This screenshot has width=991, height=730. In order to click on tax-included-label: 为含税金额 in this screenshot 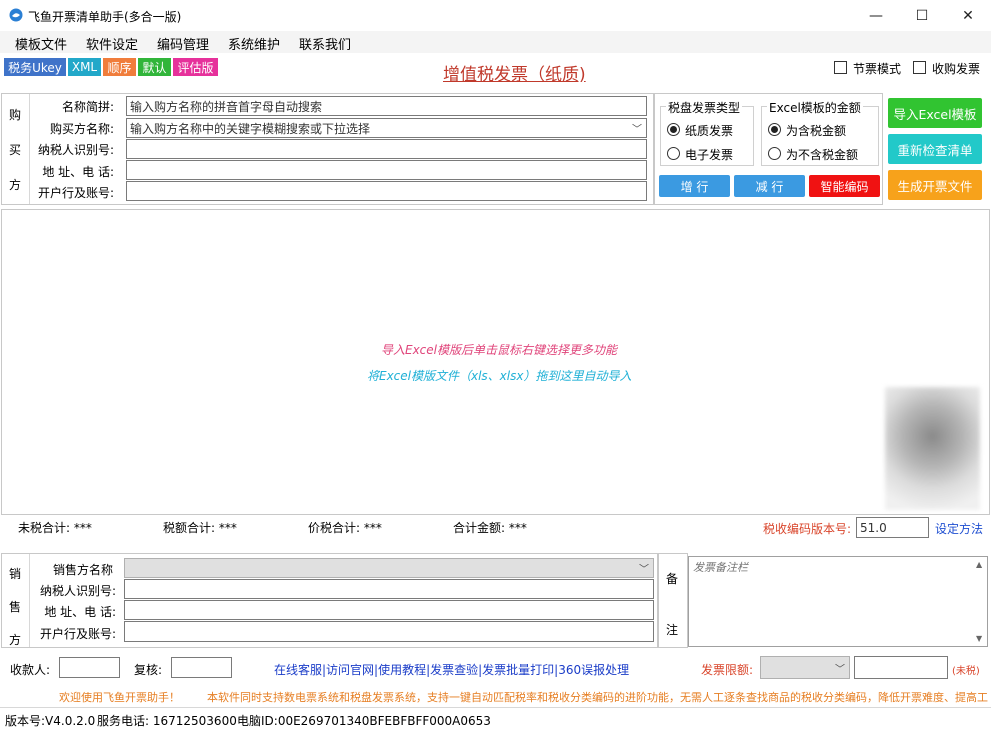, I will do `click(816, 131)`.